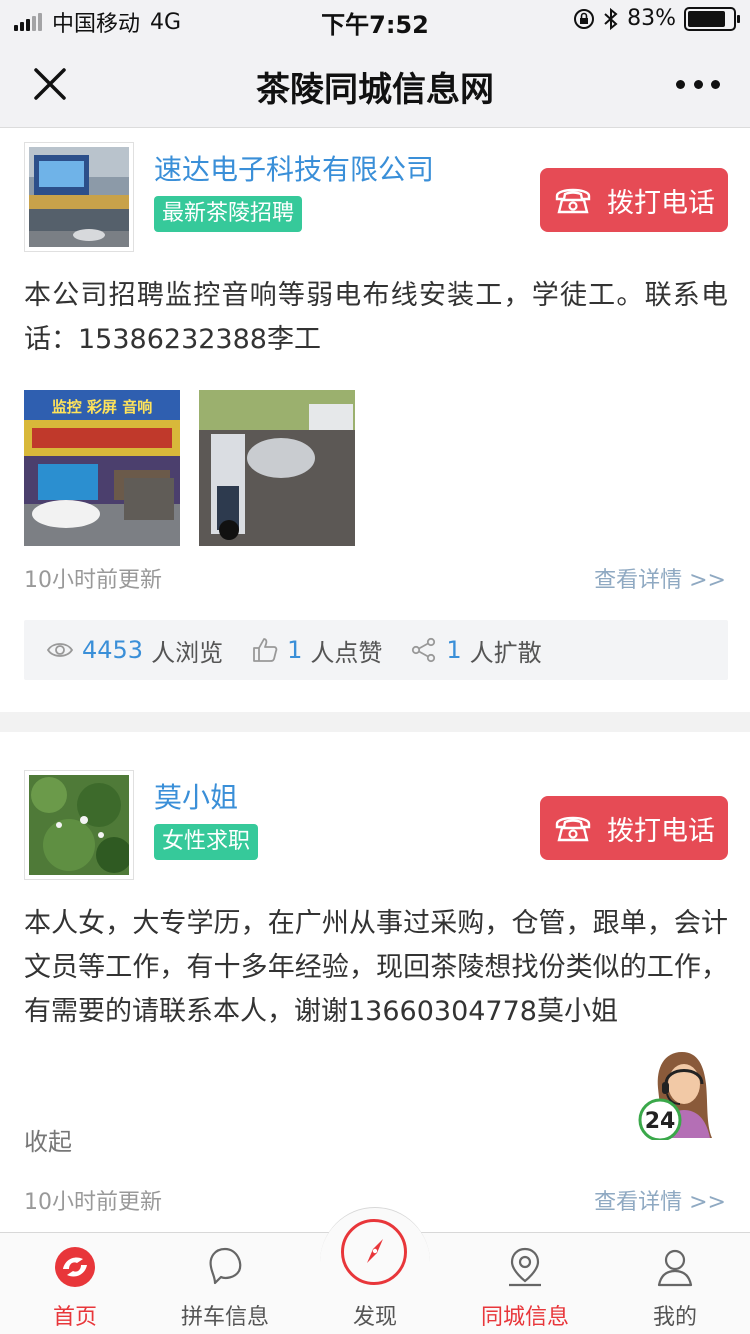  Describe the element at coordinates (265, 650) in the screenshot. I see `thumbs-up-icon` at that location.